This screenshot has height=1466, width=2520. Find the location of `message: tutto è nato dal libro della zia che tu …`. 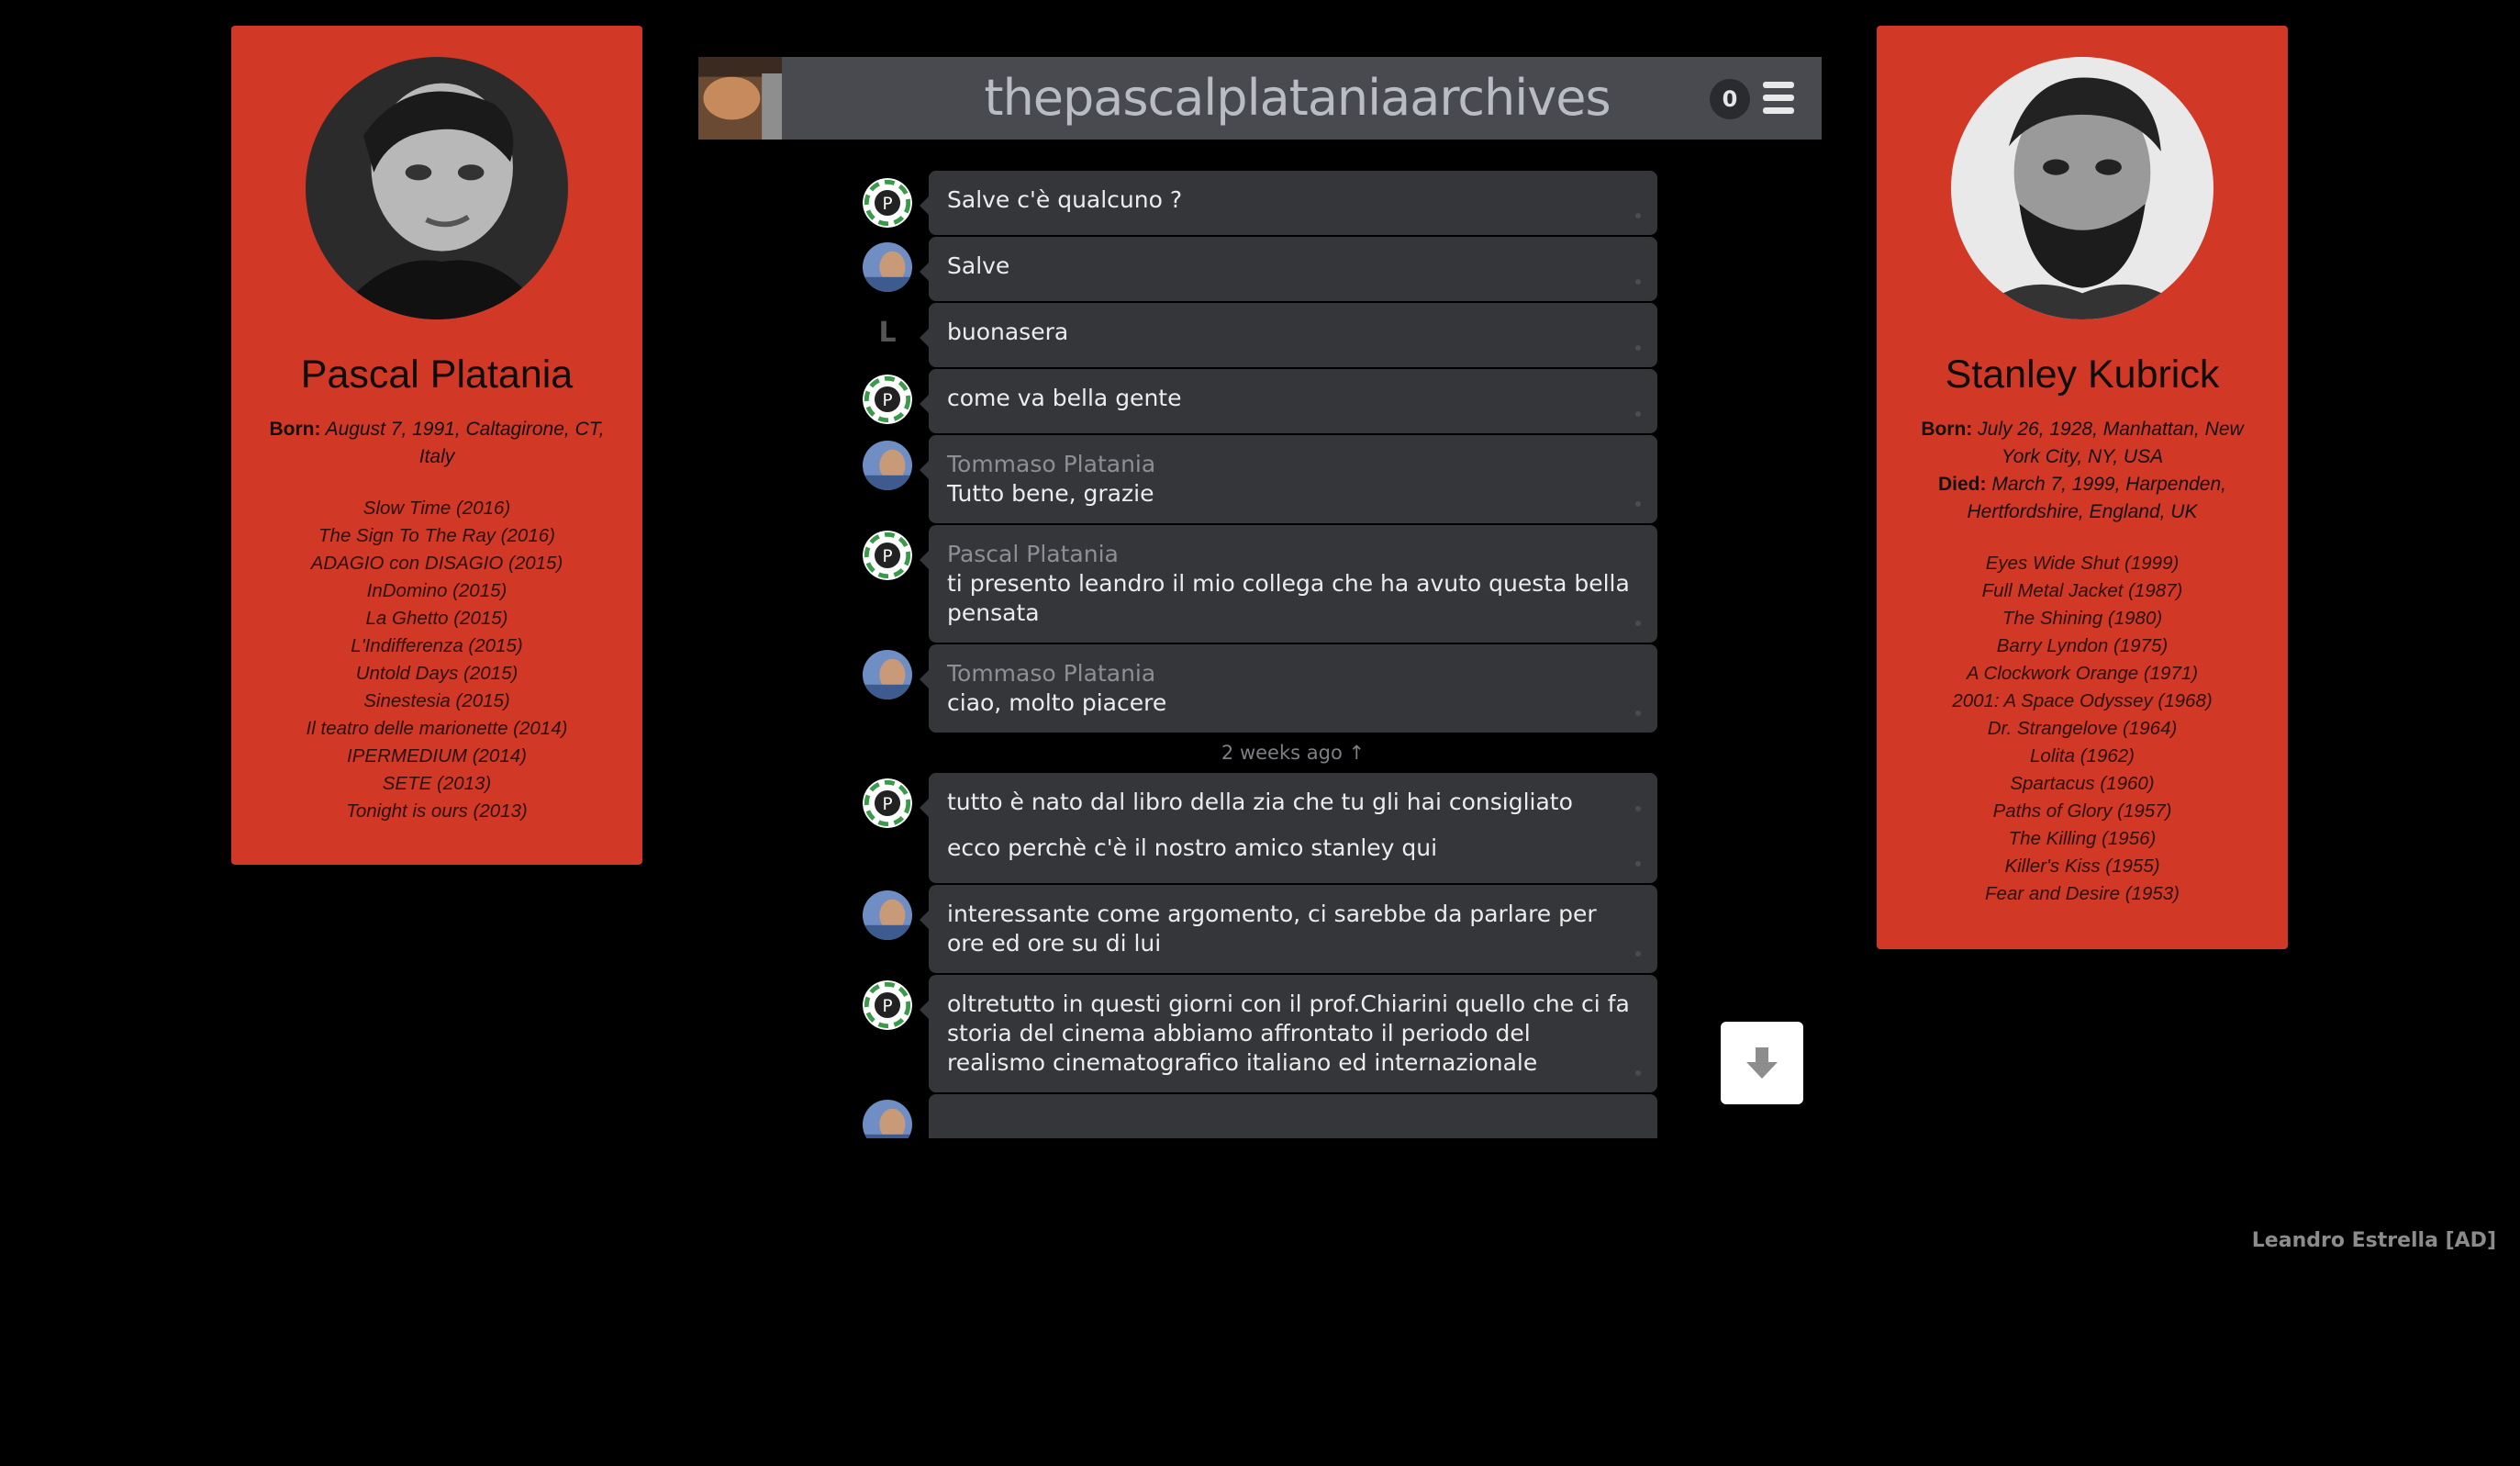

message: tutto è nato dal libro della zia che tu … is located at coordinates (1288, 800).